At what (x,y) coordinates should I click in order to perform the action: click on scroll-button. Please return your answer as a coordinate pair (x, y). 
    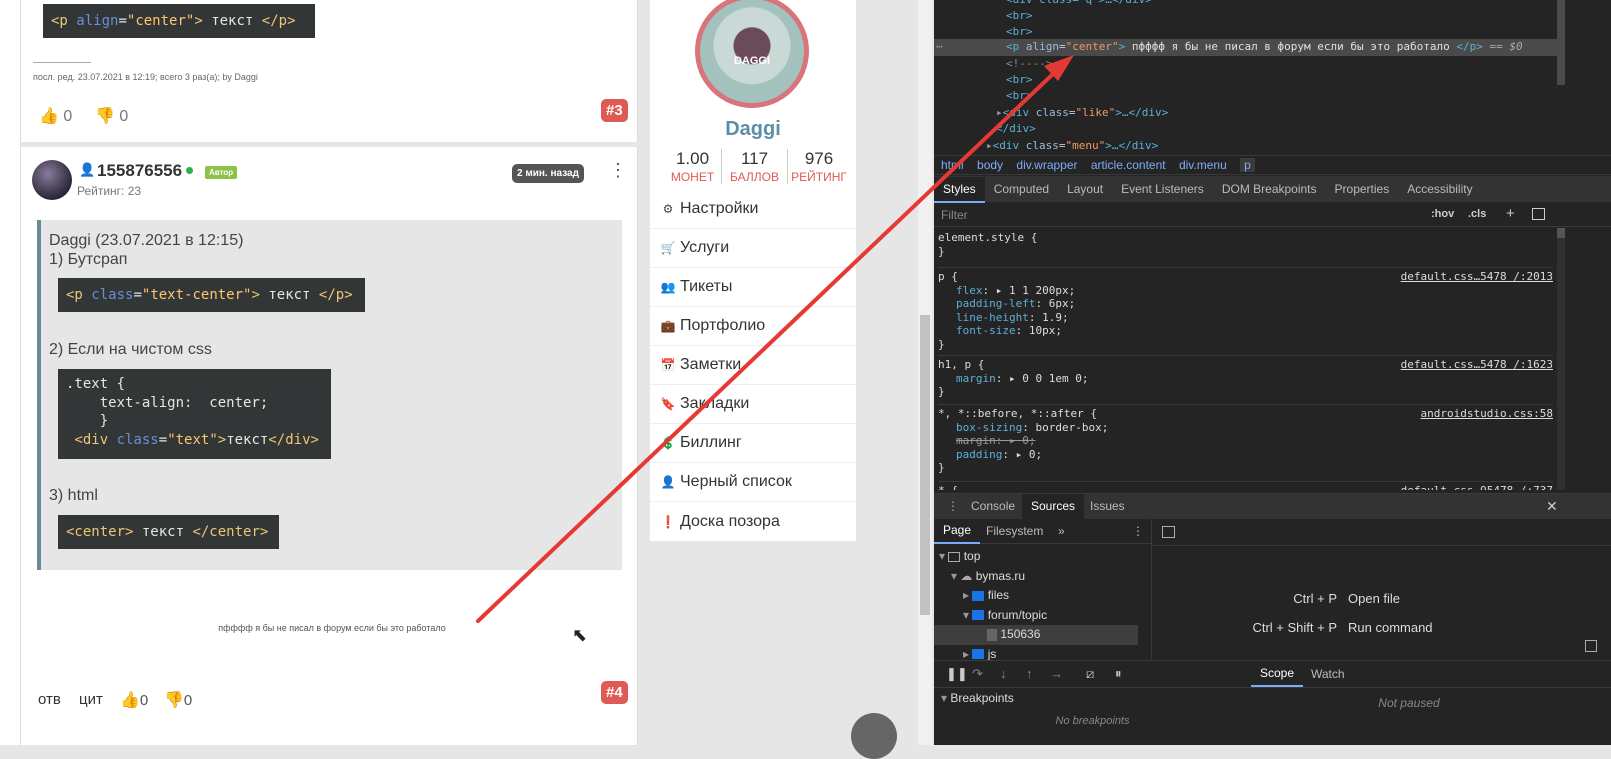
    Looking at the image, I should click on (874, 736).